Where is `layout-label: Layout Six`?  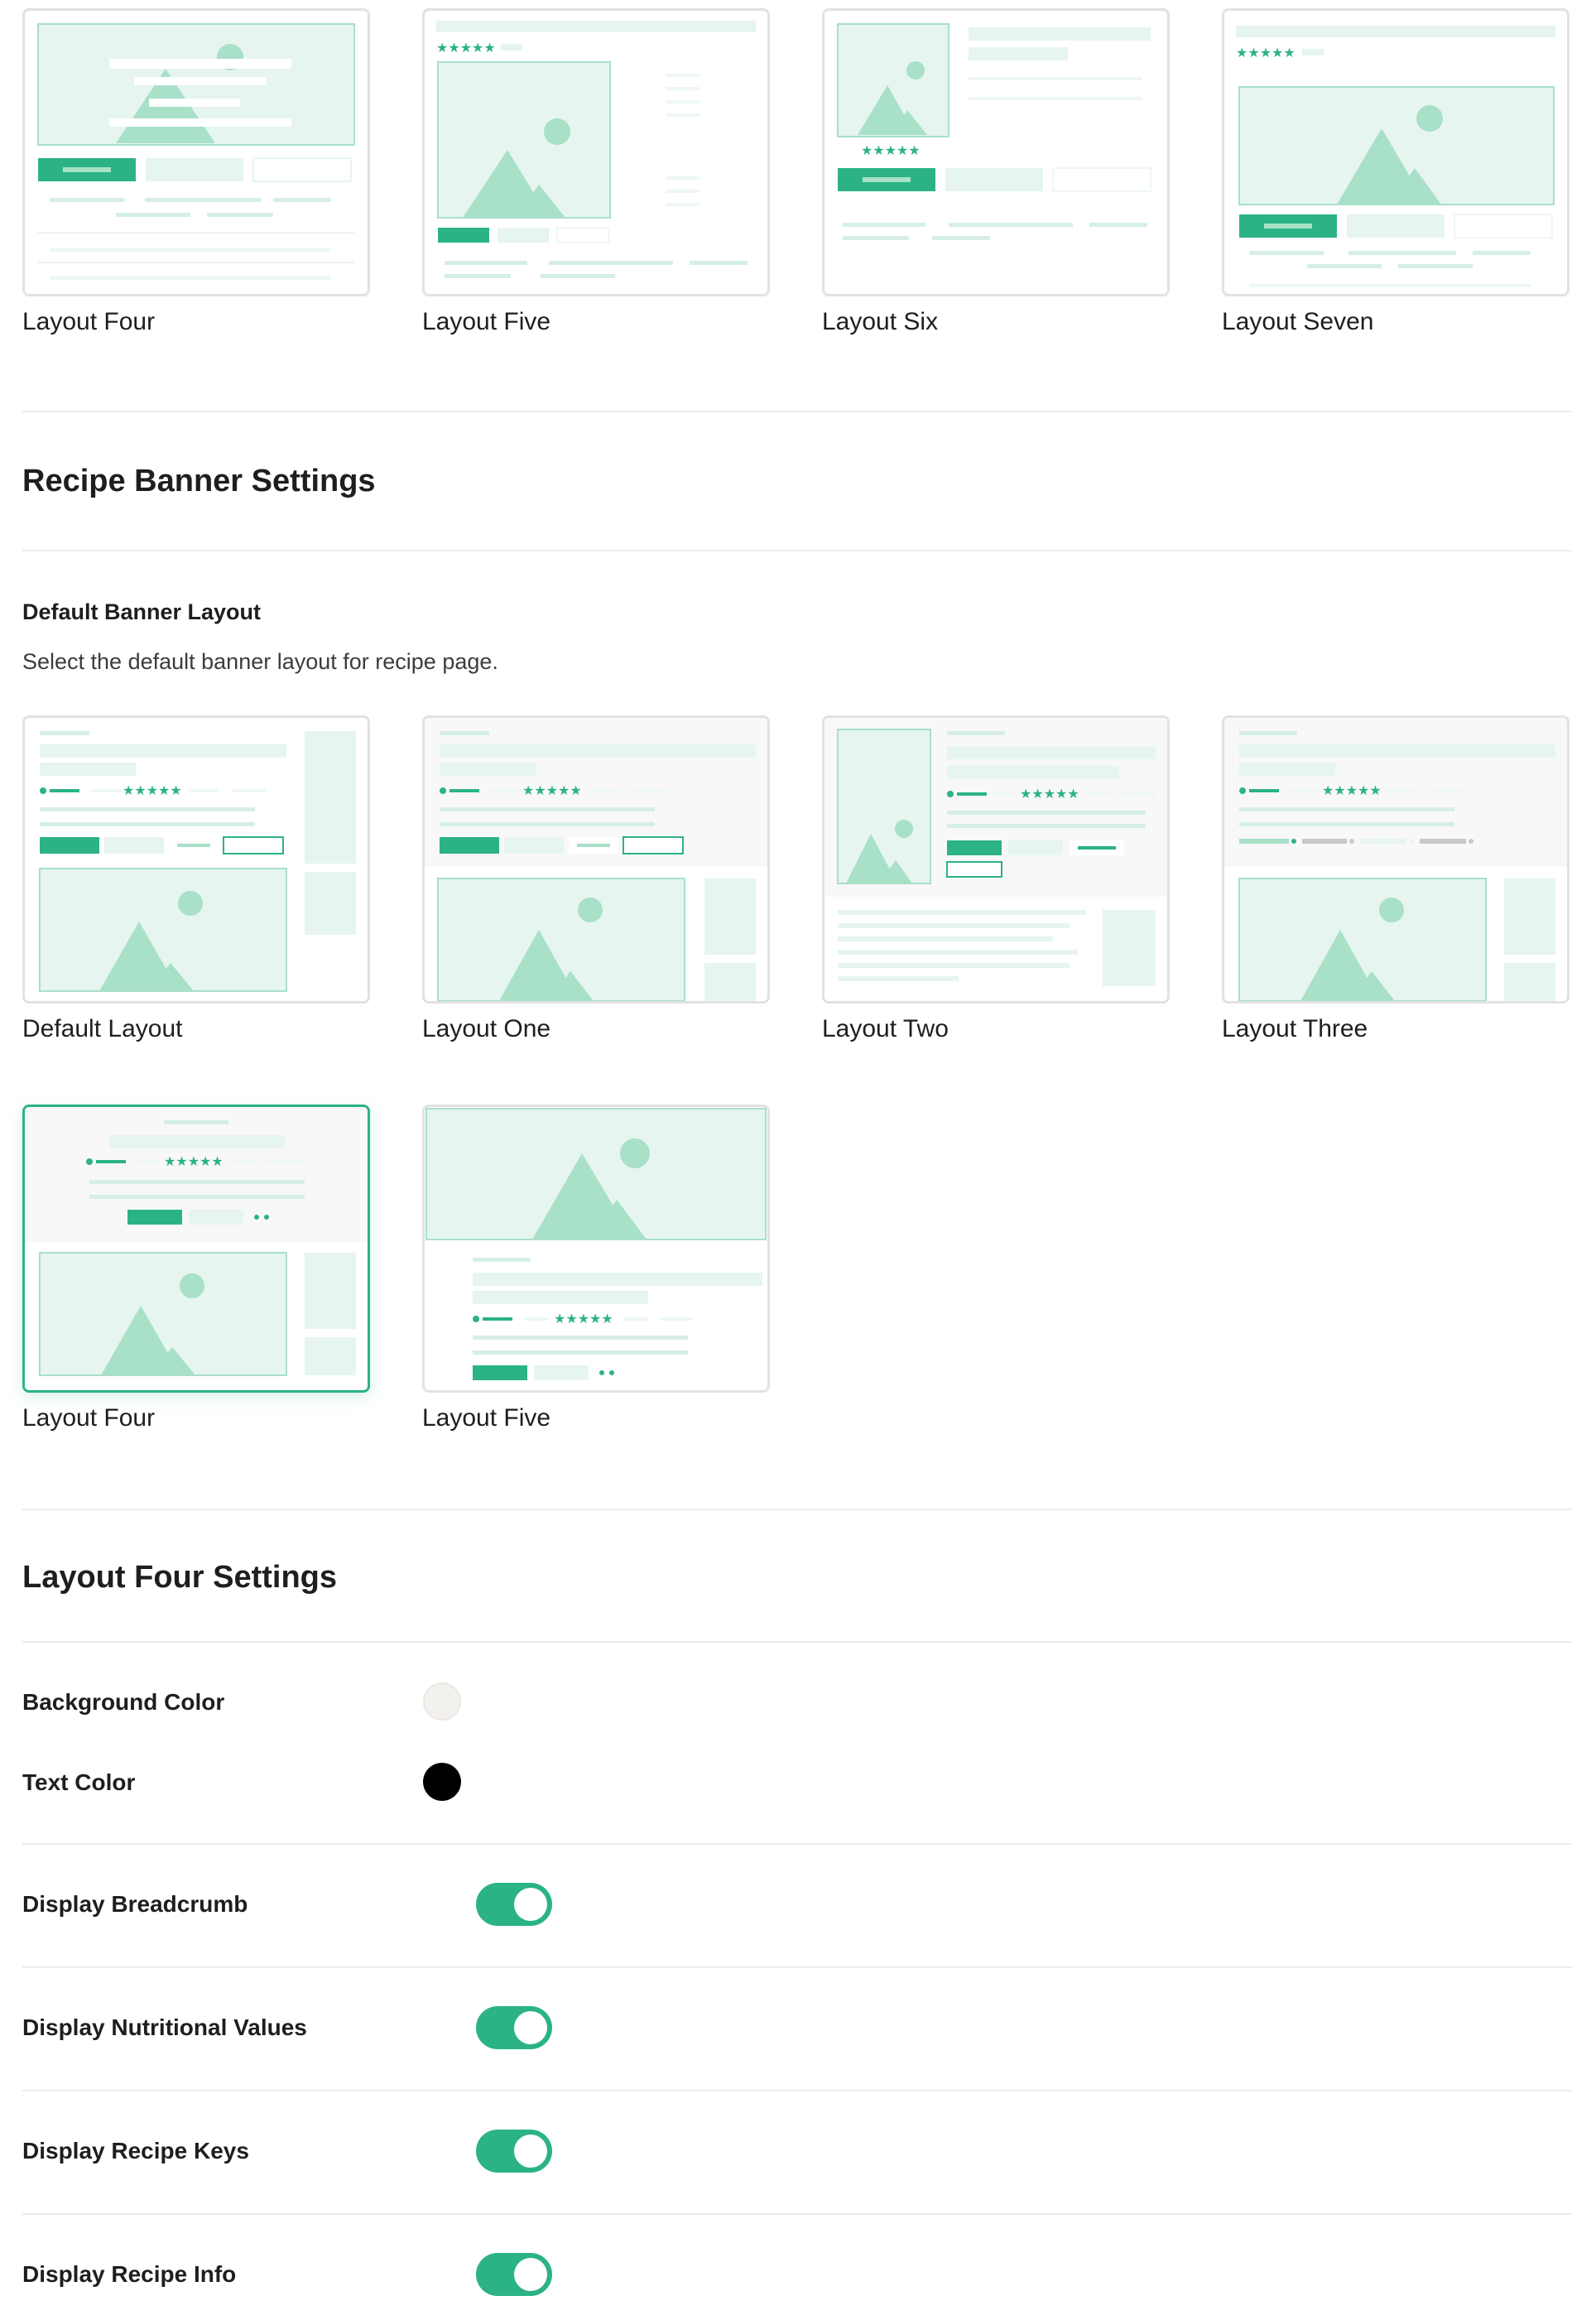
layout-label: Layout Six is located at coordinates (881, 321).